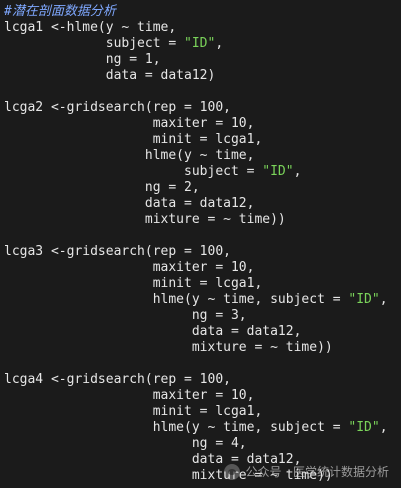  I want to click on watermark: 公众号 · 医学统计数据分析, so click(306, 471).